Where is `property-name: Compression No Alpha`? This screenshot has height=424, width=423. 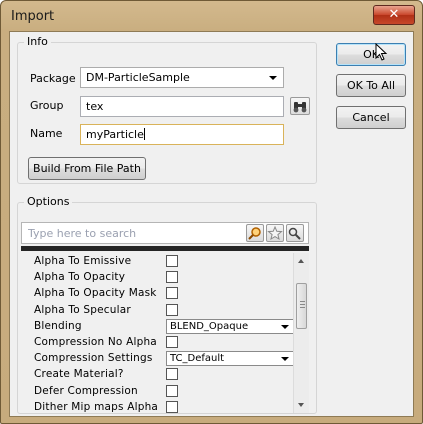
property-name: Compression No Alpha is located at coordinates (95, 342).